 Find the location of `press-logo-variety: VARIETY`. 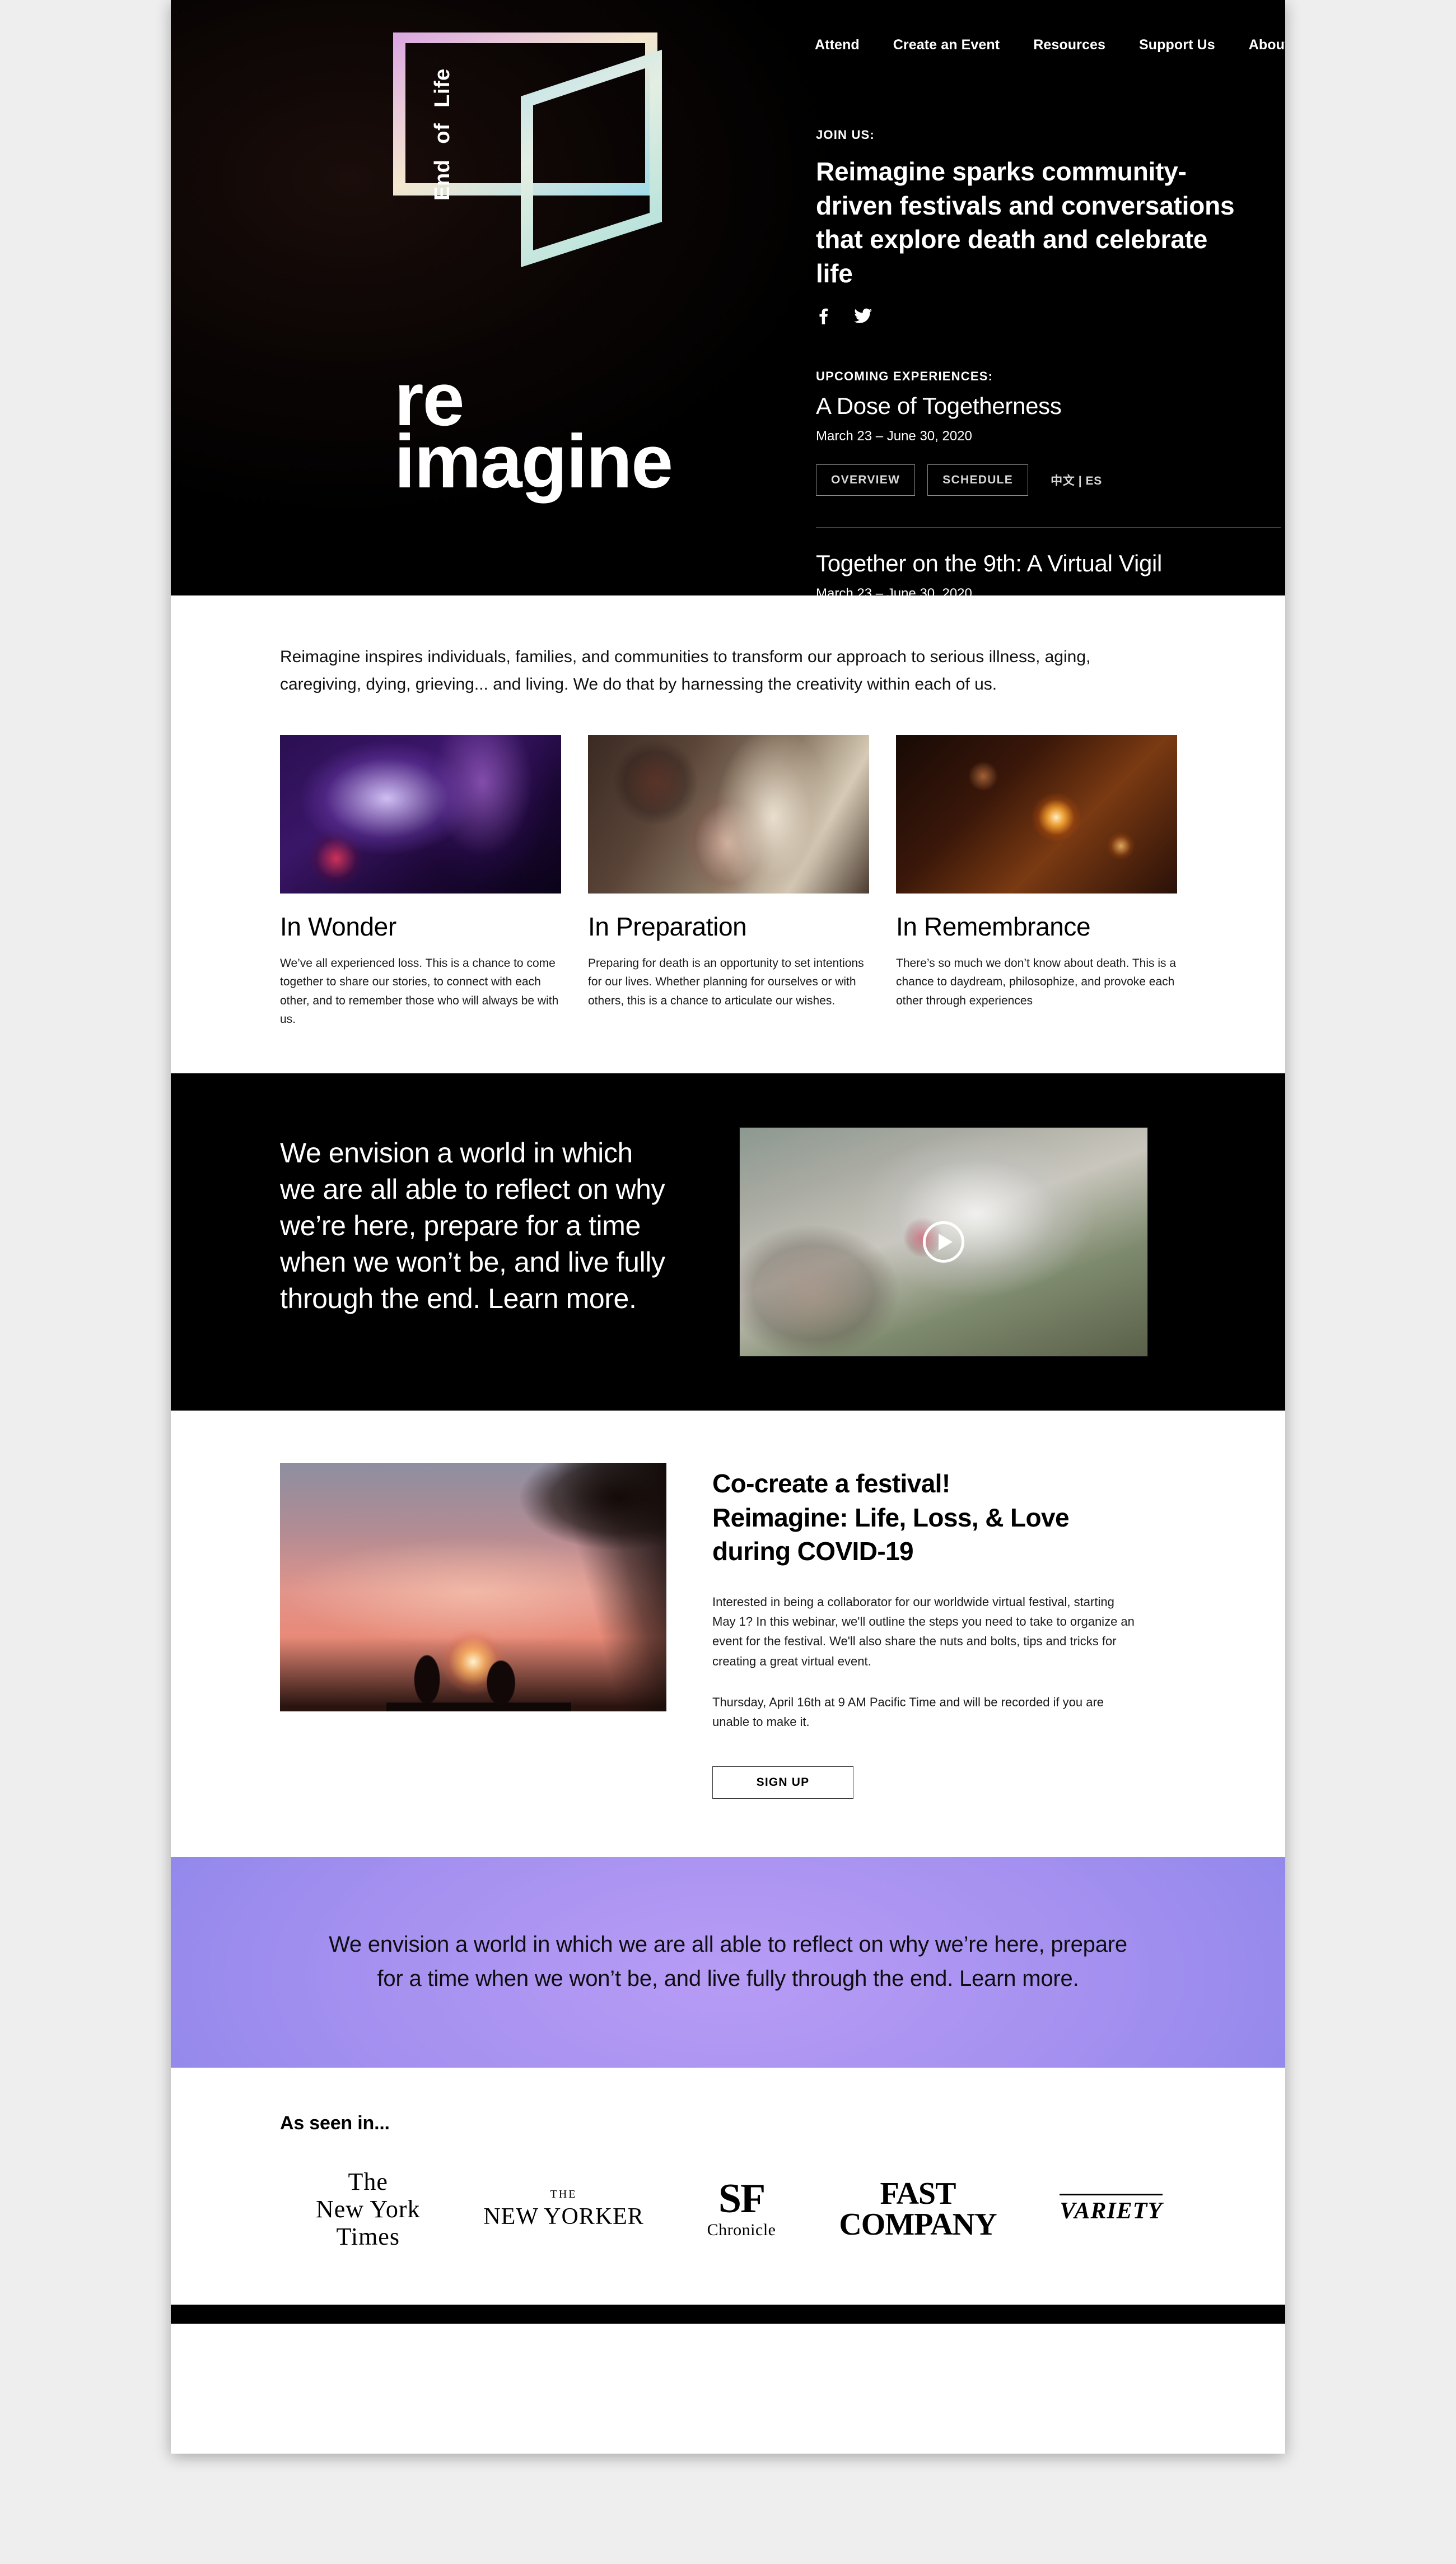

press-logo-variety: VARIETY is located at coordinates (1112, 2210).